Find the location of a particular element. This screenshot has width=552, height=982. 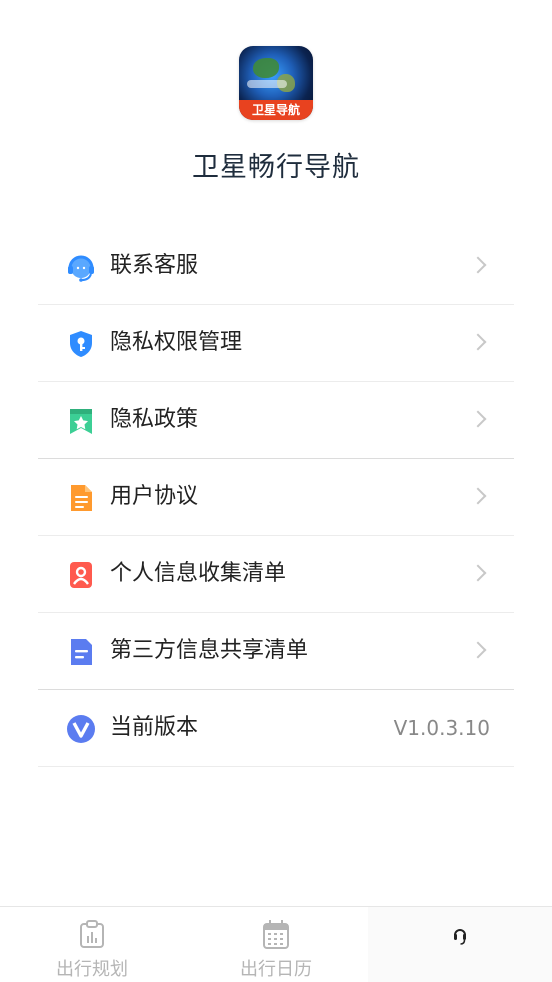

tab-support is located at coordinates (460, 944).